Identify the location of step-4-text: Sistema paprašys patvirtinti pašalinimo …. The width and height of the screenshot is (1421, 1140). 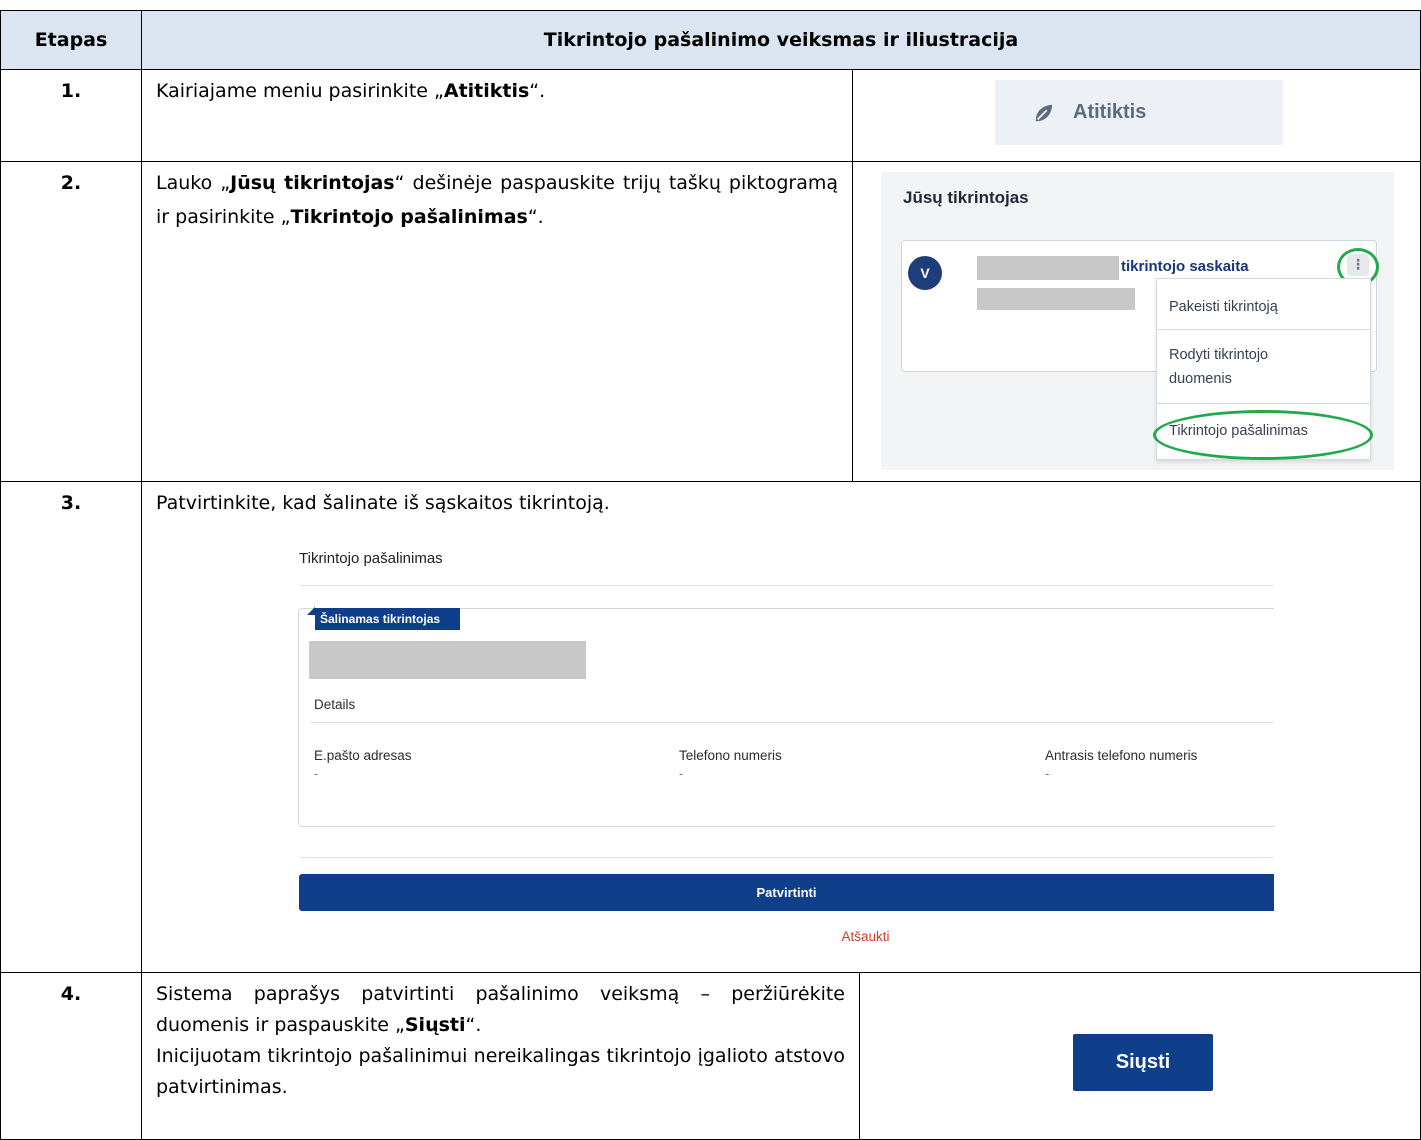
(500, 1056).